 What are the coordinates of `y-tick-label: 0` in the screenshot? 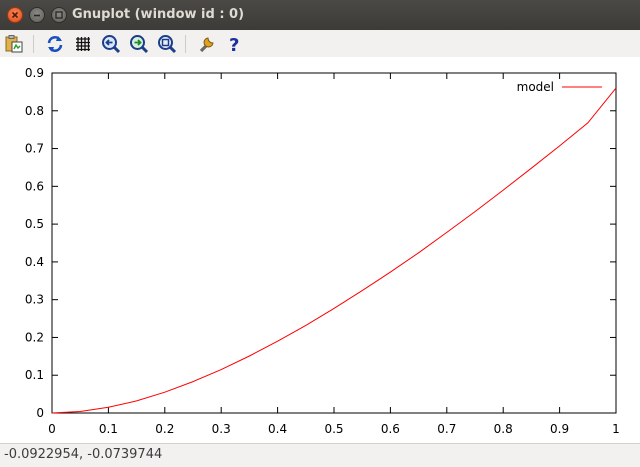 It's located at (40, 413).